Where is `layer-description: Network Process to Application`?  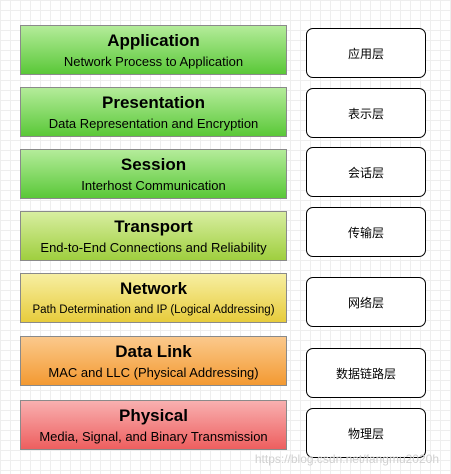 layer-description: Network Process to Application is located at coordinates (153, 61).